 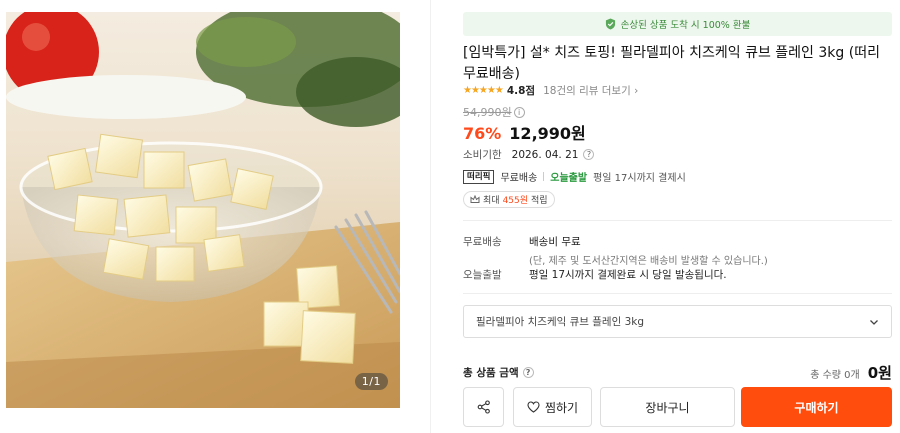 What do you see at coordinates (482, 275) in the screenshot?
I see `today-ship-label: 오늘출발` at bounding box center [482, 275].